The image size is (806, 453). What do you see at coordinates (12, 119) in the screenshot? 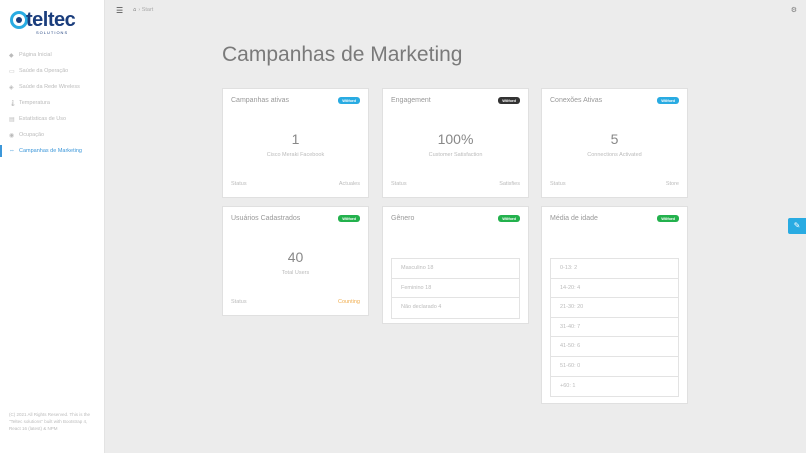
I see `bar-chart-icon: ▤` at bounding box center [12, 119].